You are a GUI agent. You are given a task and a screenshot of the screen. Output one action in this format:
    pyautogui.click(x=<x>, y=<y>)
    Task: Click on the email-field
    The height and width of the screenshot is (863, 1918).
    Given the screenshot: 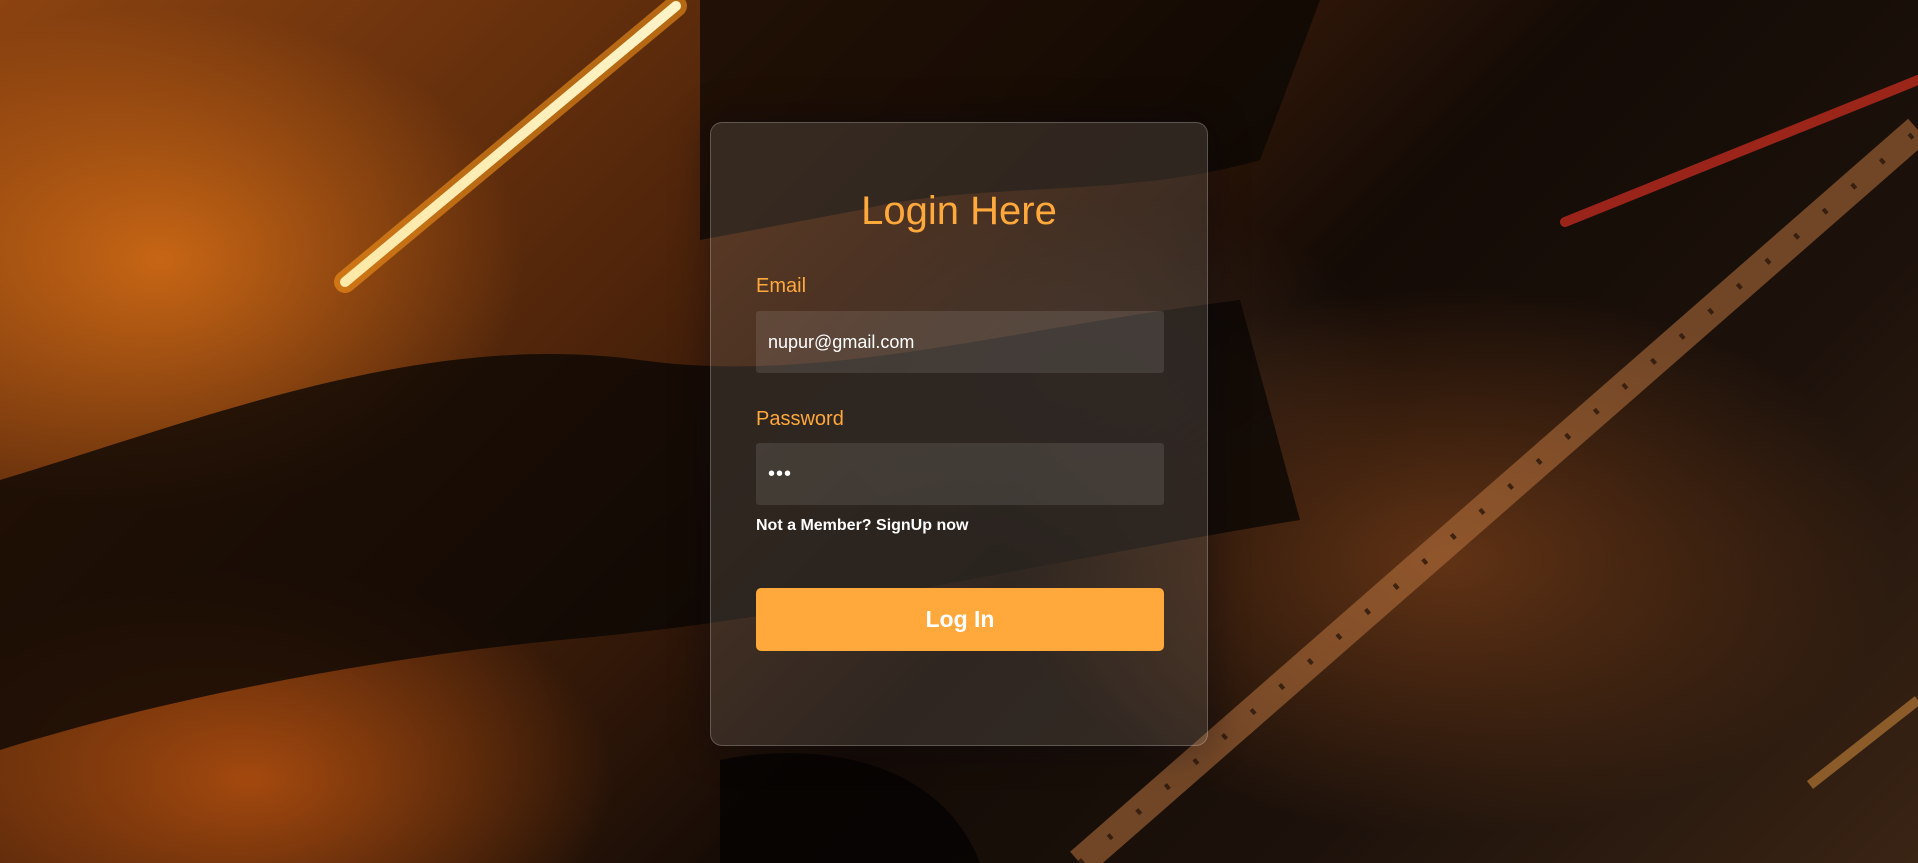 What is the action you would take?
    pyautogui.click(x=960, y=342)
    